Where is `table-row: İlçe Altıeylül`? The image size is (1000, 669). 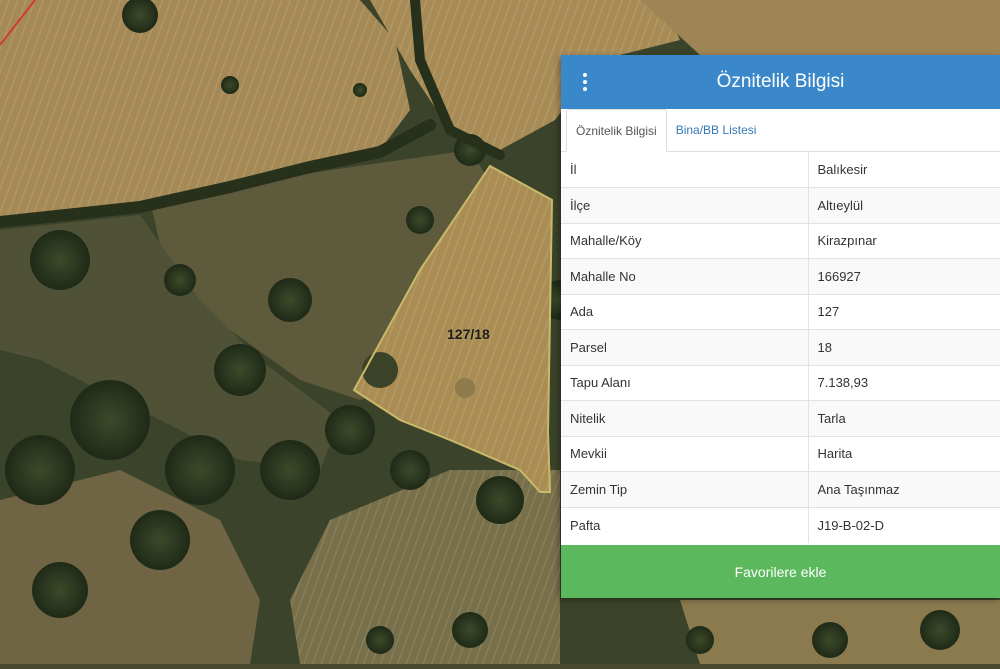 table-row: İlçe Altıeylül is located at coordinates (780, 205).